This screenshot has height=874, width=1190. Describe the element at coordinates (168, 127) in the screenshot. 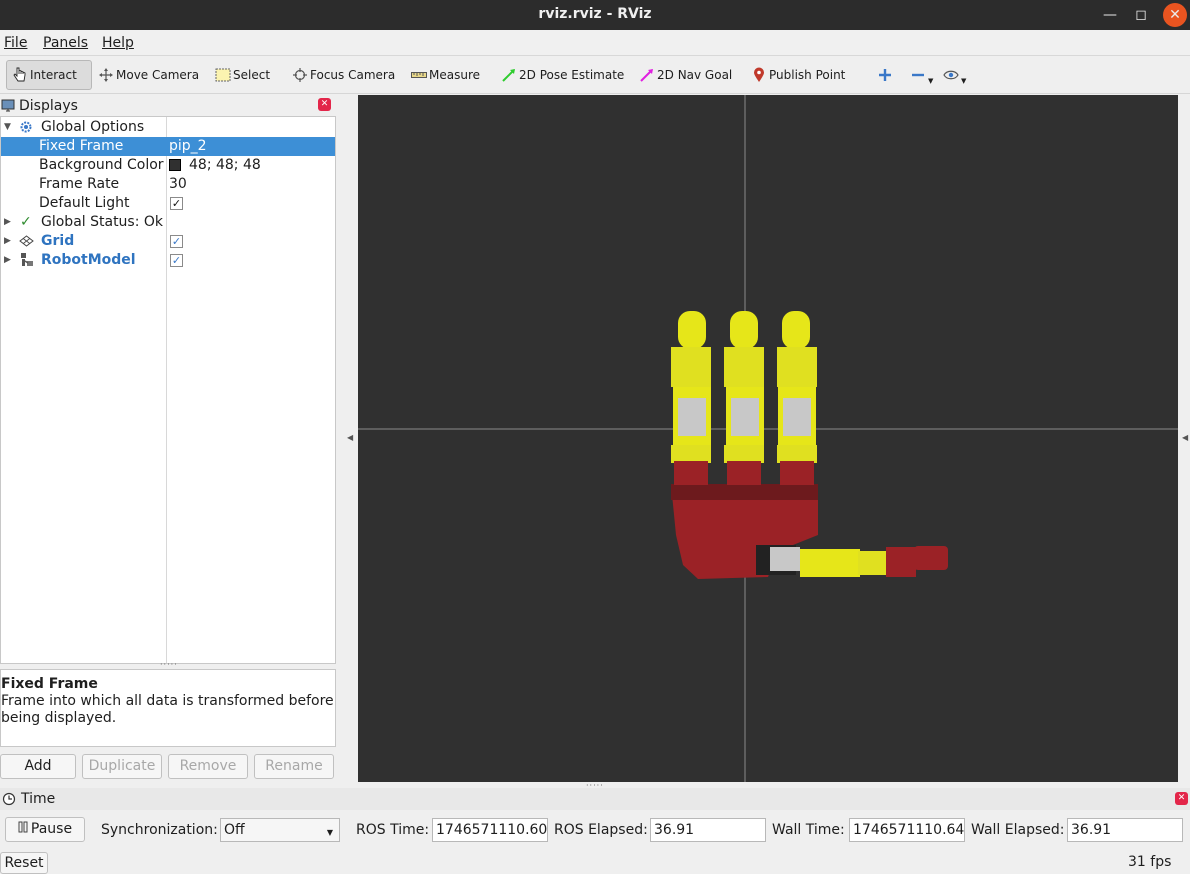

I see `tree-row-global-options: ▼ Global Options` at that location.